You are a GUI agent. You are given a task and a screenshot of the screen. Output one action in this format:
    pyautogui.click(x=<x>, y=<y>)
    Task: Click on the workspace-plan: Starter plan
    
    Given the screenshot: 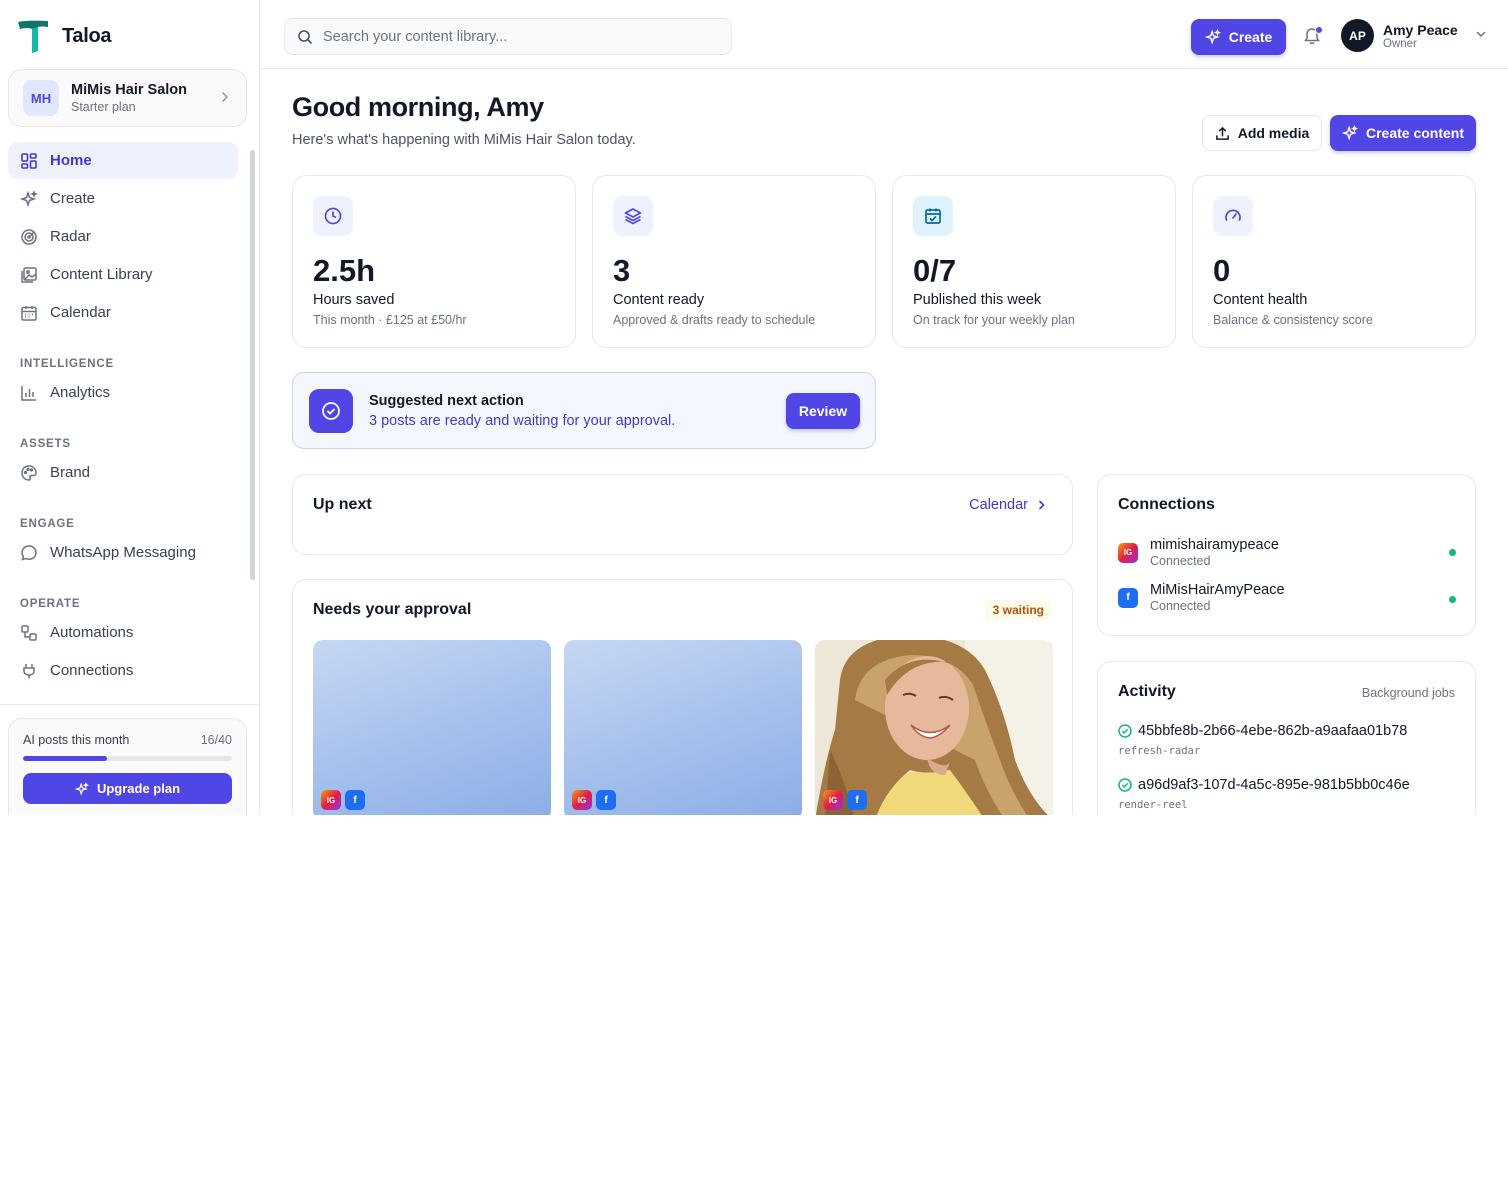 What is the action you would take?
    pyautogui.click(x=103, y=107)
    